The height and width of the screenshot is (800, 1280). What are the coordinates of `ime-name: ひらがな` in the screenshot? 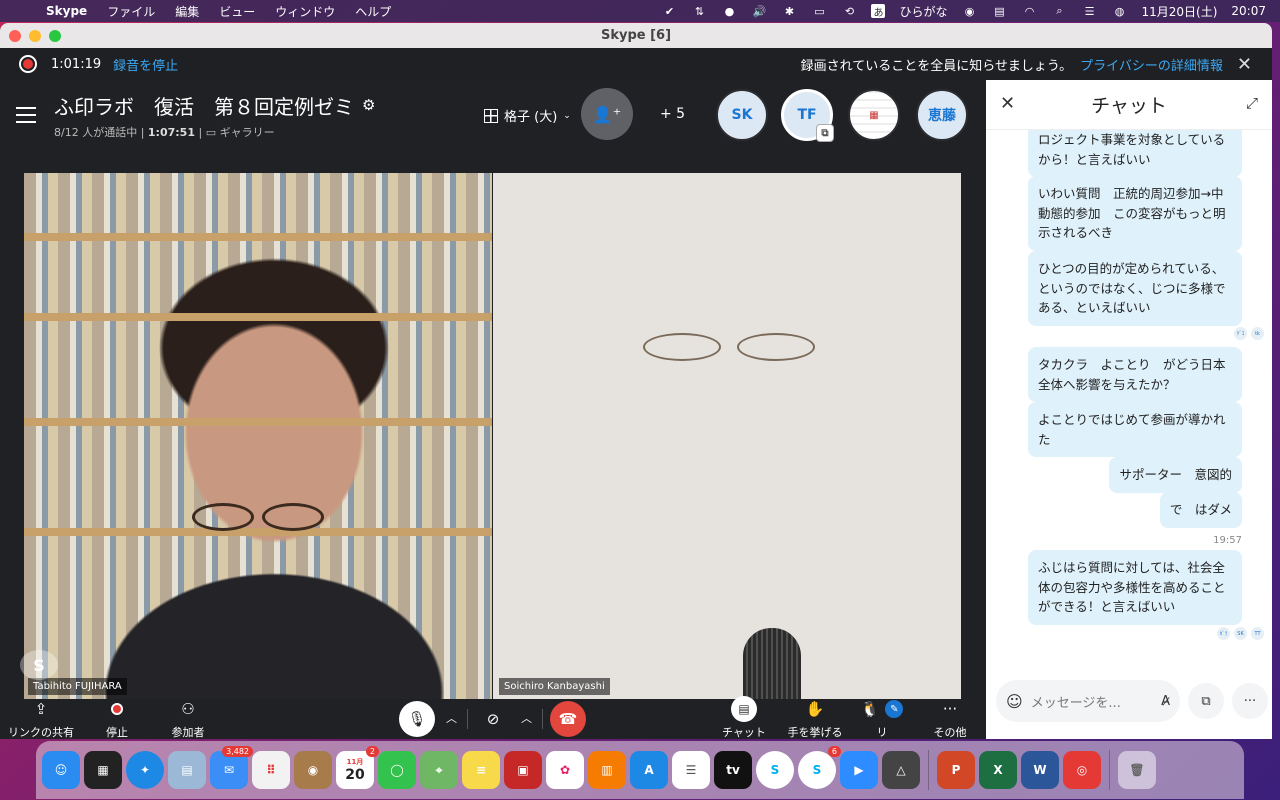 It's located at (923, 11).